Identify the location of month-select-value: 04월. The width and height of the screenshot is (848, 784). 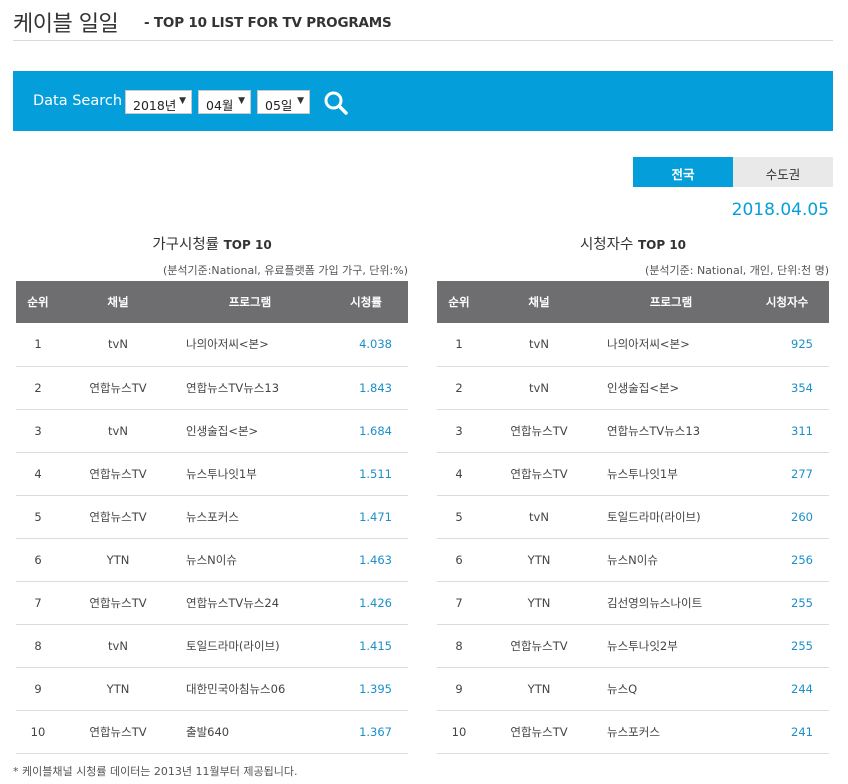
(220, 105).